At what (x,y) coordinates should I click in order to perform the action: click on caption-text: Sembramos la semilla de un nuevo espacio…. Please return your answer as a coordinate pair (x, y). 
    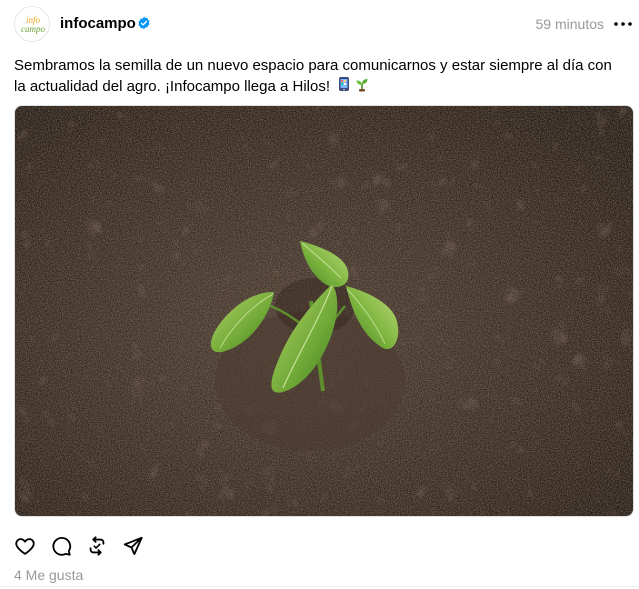
    Looking at the image, I should click on (313, 76).